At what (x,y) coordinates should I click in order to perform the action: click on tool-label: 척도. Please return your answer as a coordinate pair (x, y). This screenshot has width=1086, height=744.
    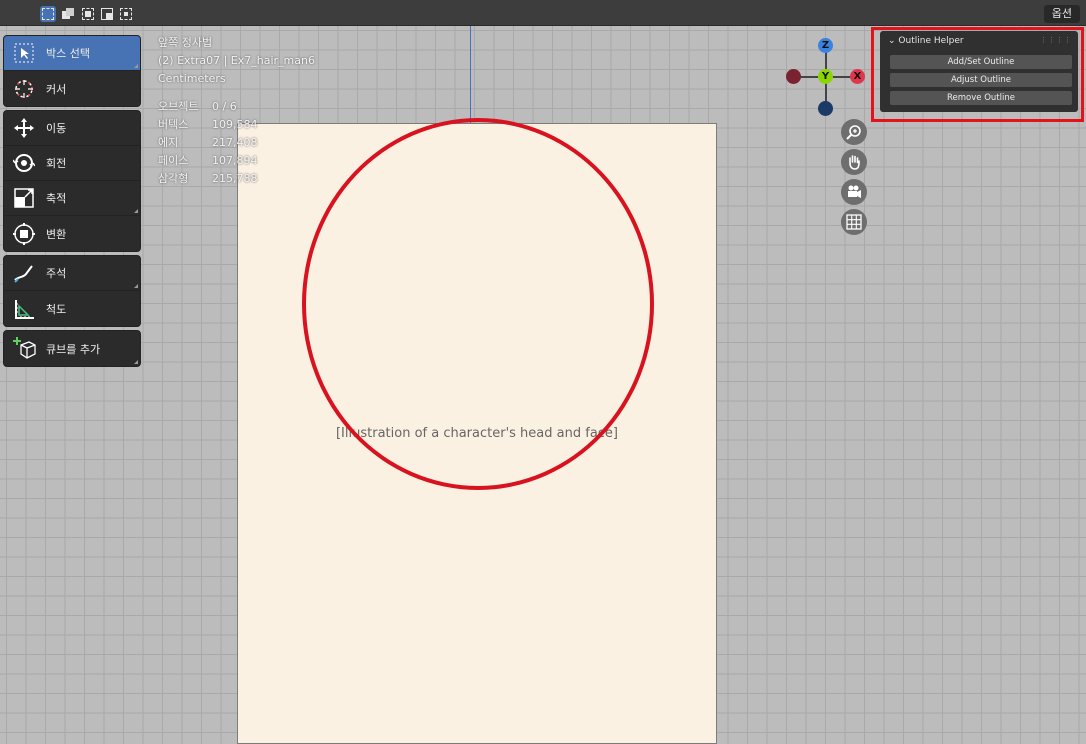
    Looking at the image, I should click on (56, 309).